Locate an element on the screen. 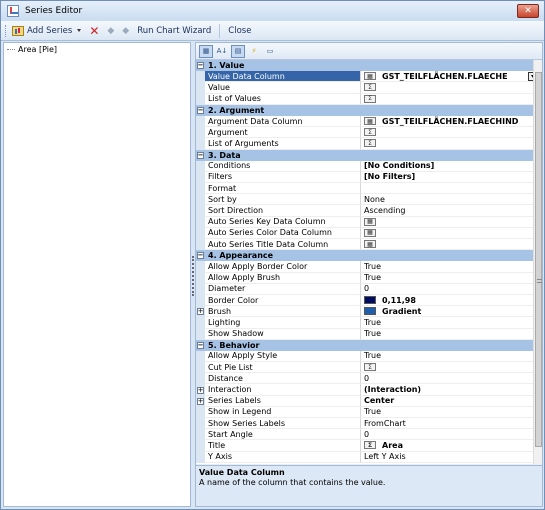 The width and height of the screenshot is (545, 510). property-row: Auto Series Title Data Column ▦ is located at coordinates (369, 245).